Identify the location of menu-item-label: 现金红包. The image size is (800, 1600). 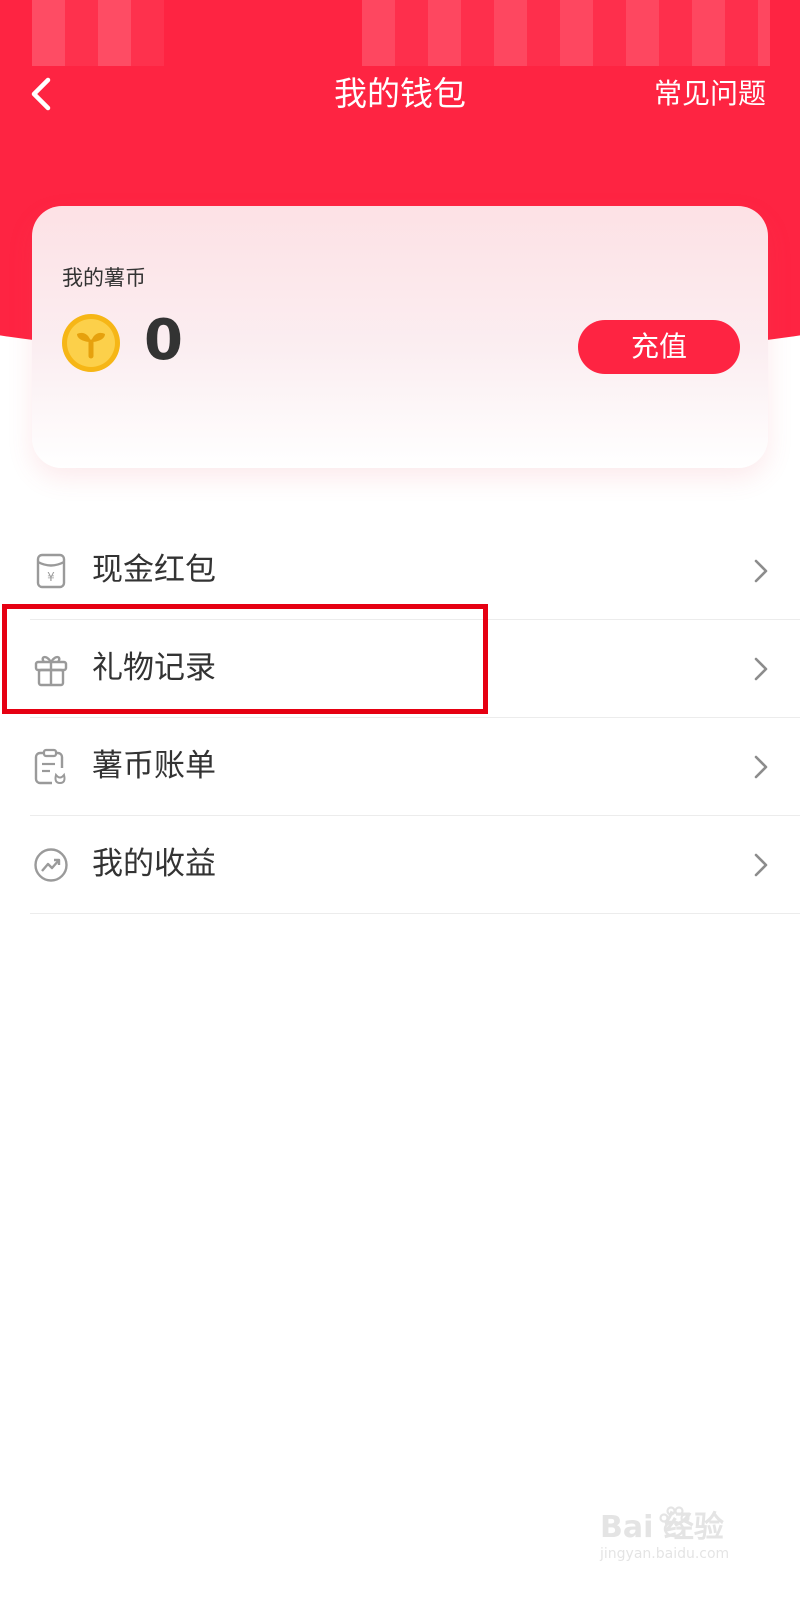
(154, 570).